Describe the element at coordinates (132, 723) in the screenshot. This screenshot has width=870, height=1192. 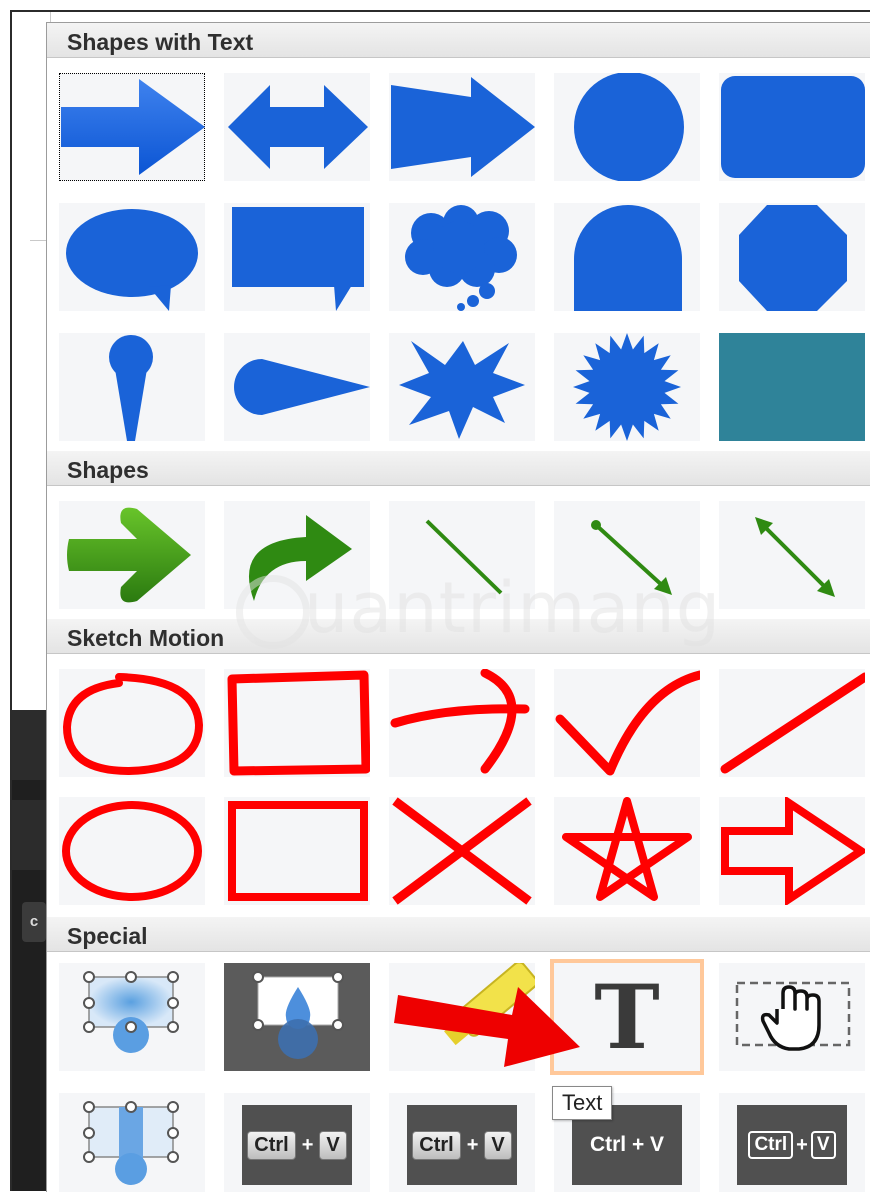
I see `sketch-circle-hand` at that location.